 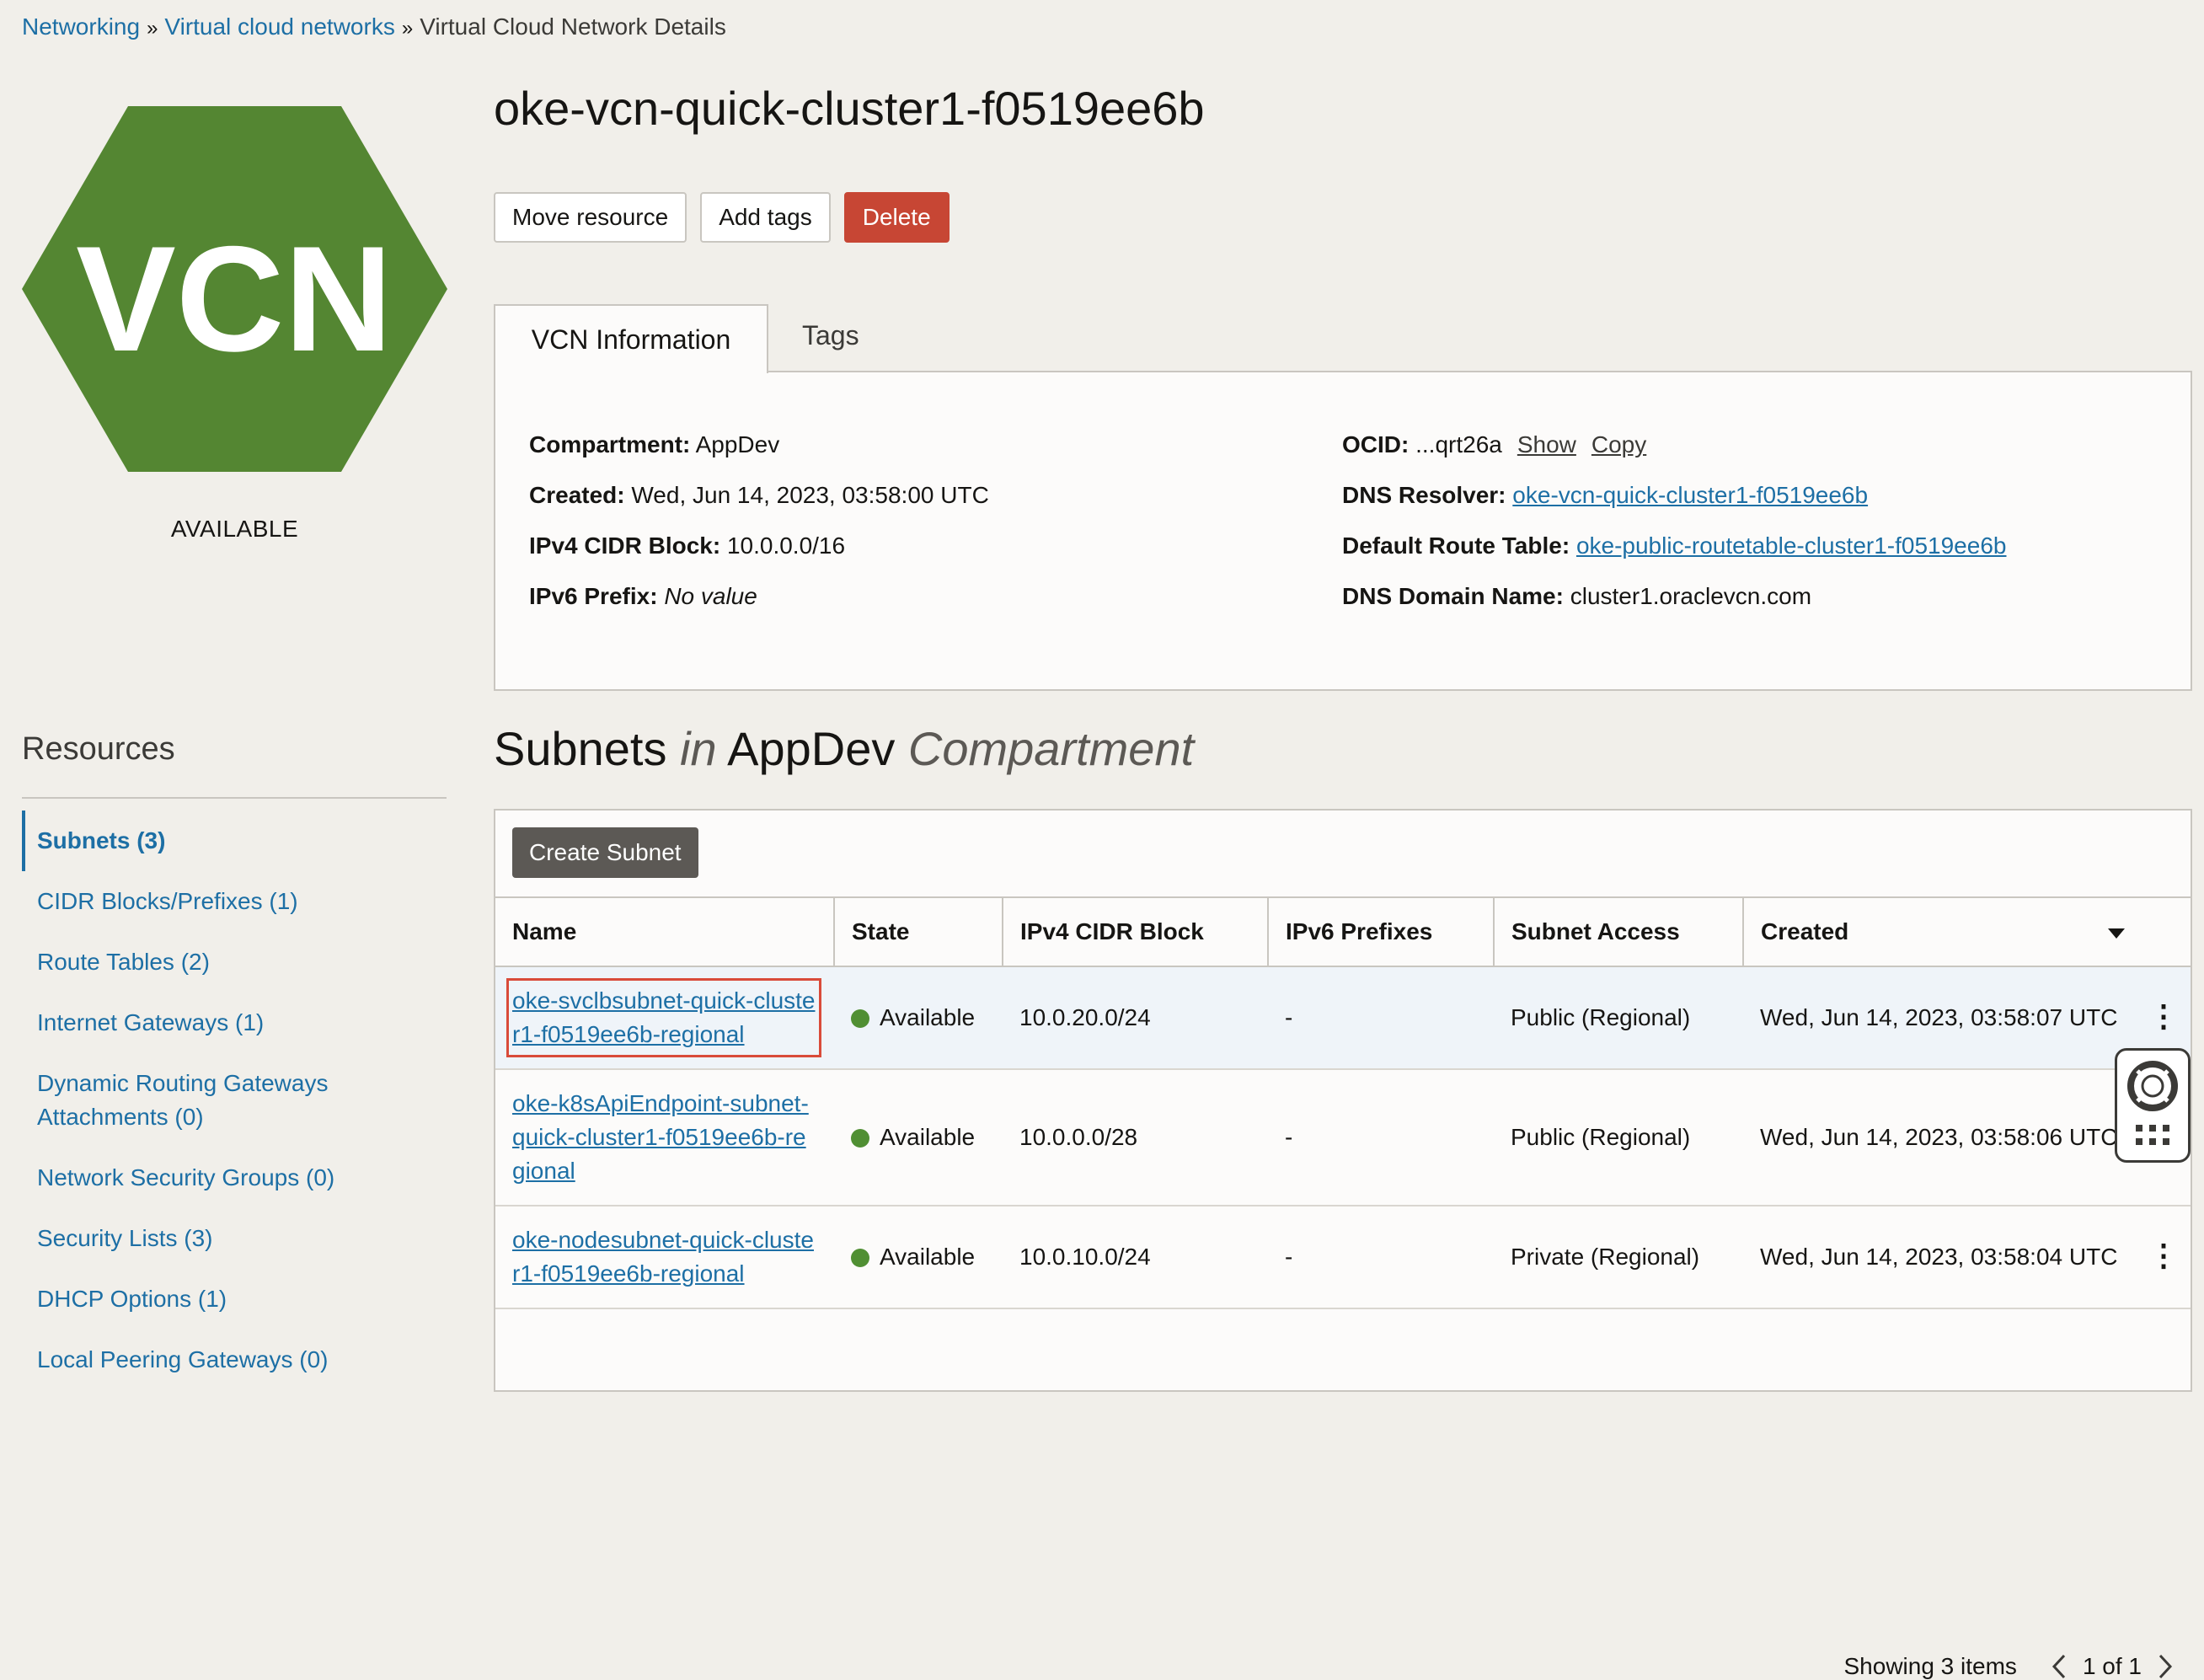 What do you see at coordinates (625, 545) in the screenshot?
I see `ipv4-label: IPv4 CIDR Block:` at bounding box center [625, 545].